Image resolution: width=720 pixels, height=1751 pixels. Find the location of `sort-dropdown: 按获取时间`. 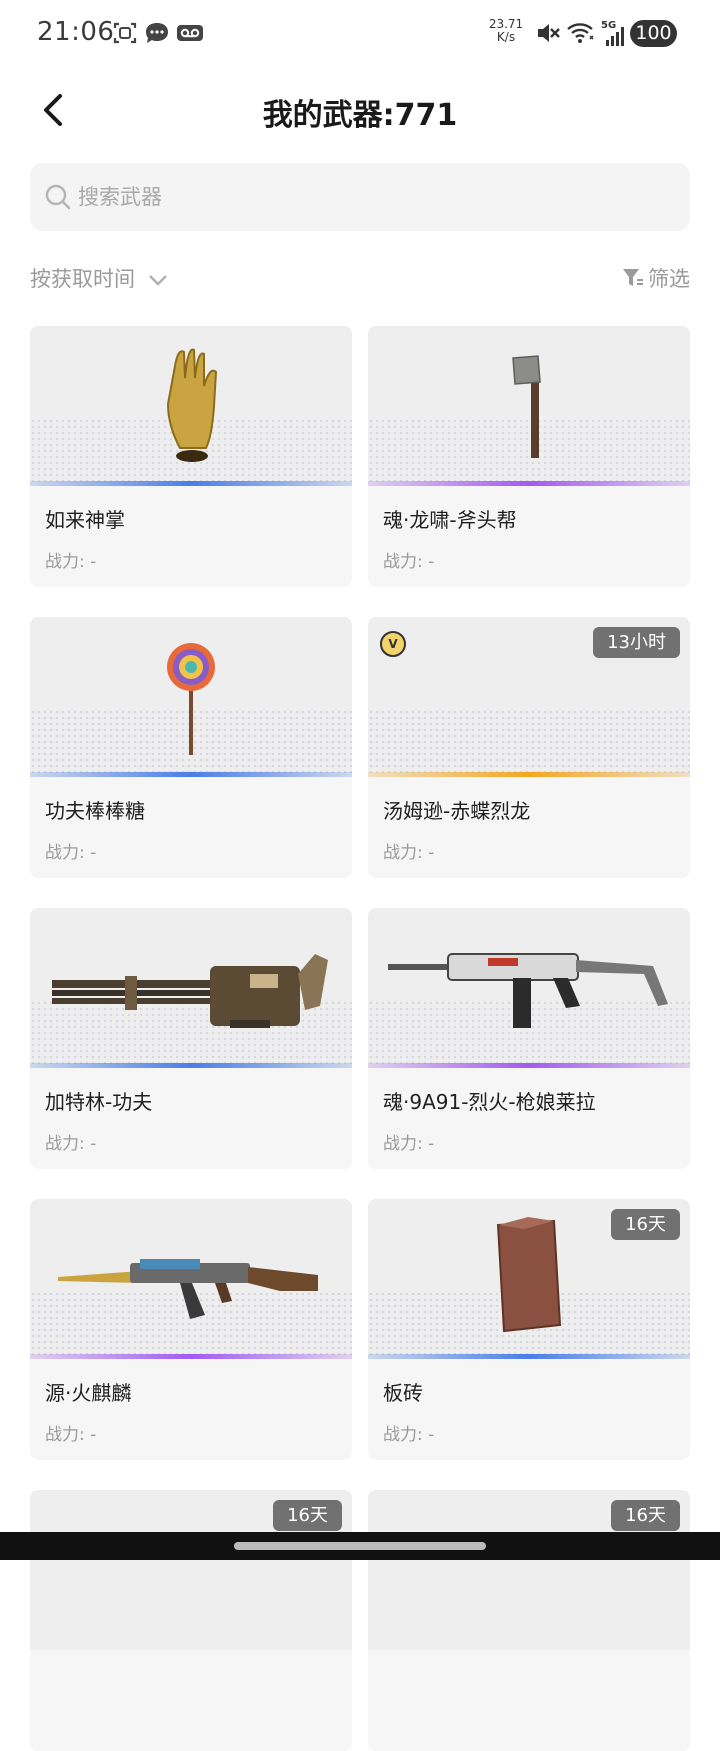

sort-dropdown: 按获取时间 is located at coordinates (99, 278).